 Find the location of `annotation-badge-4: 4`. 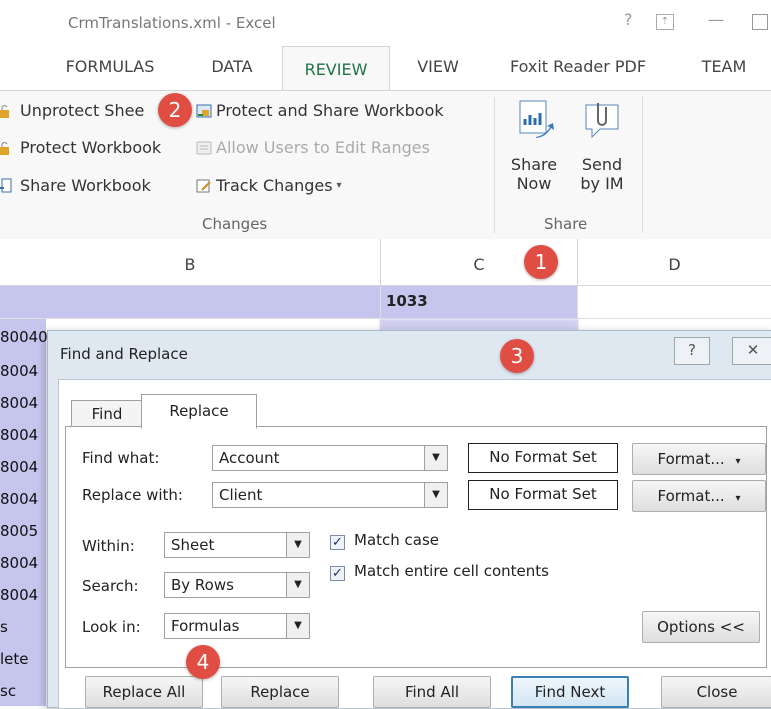

annotation-badge-4: 4 is located at coordinates (203, 662).